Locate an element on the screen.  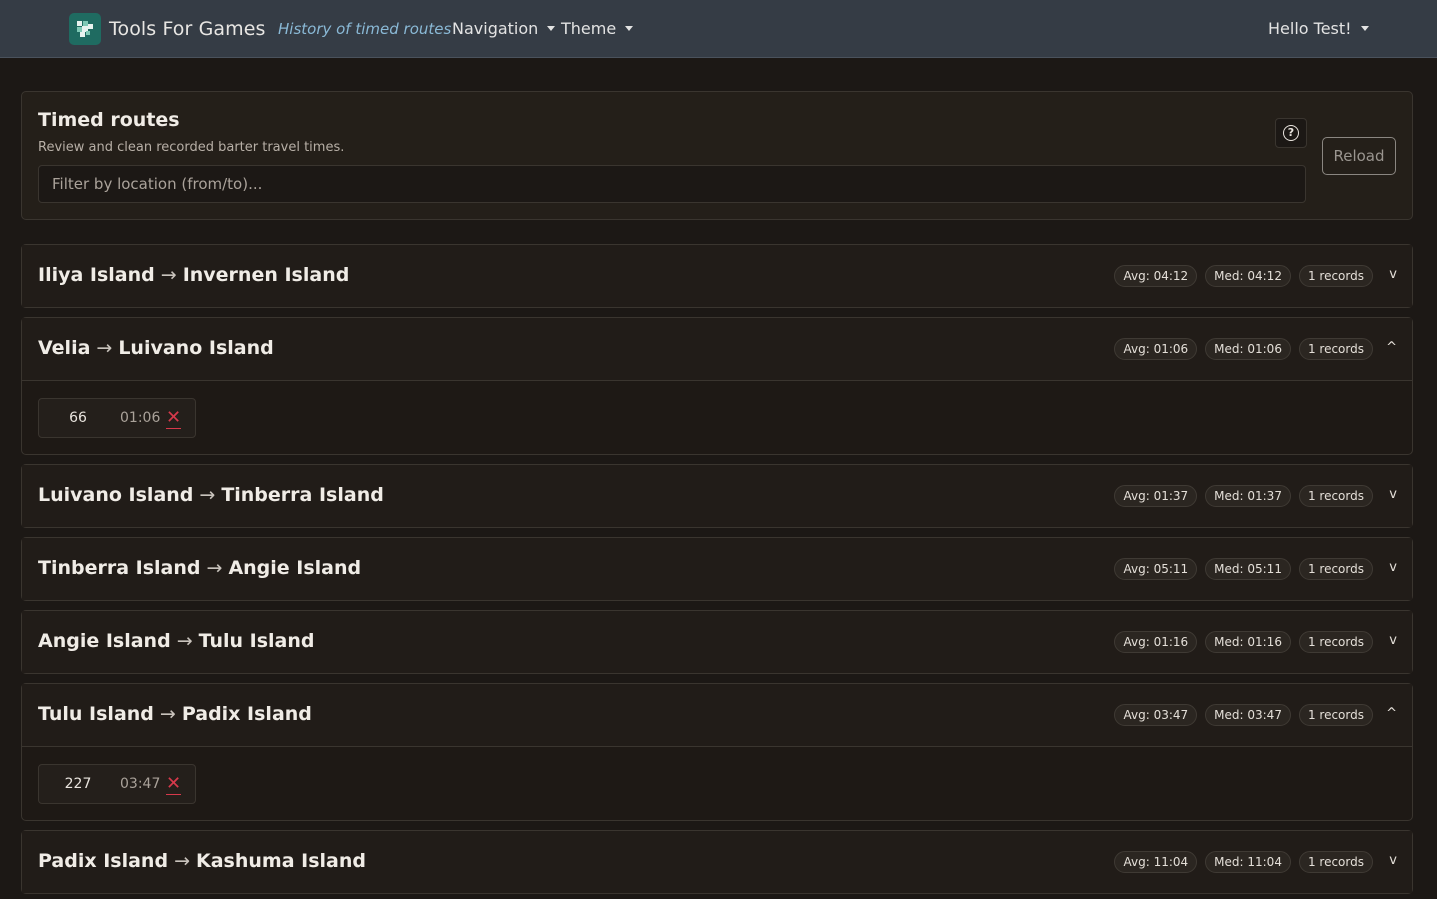
route-records: 66 01:06 ✕ is located at coordinates (717, 417).